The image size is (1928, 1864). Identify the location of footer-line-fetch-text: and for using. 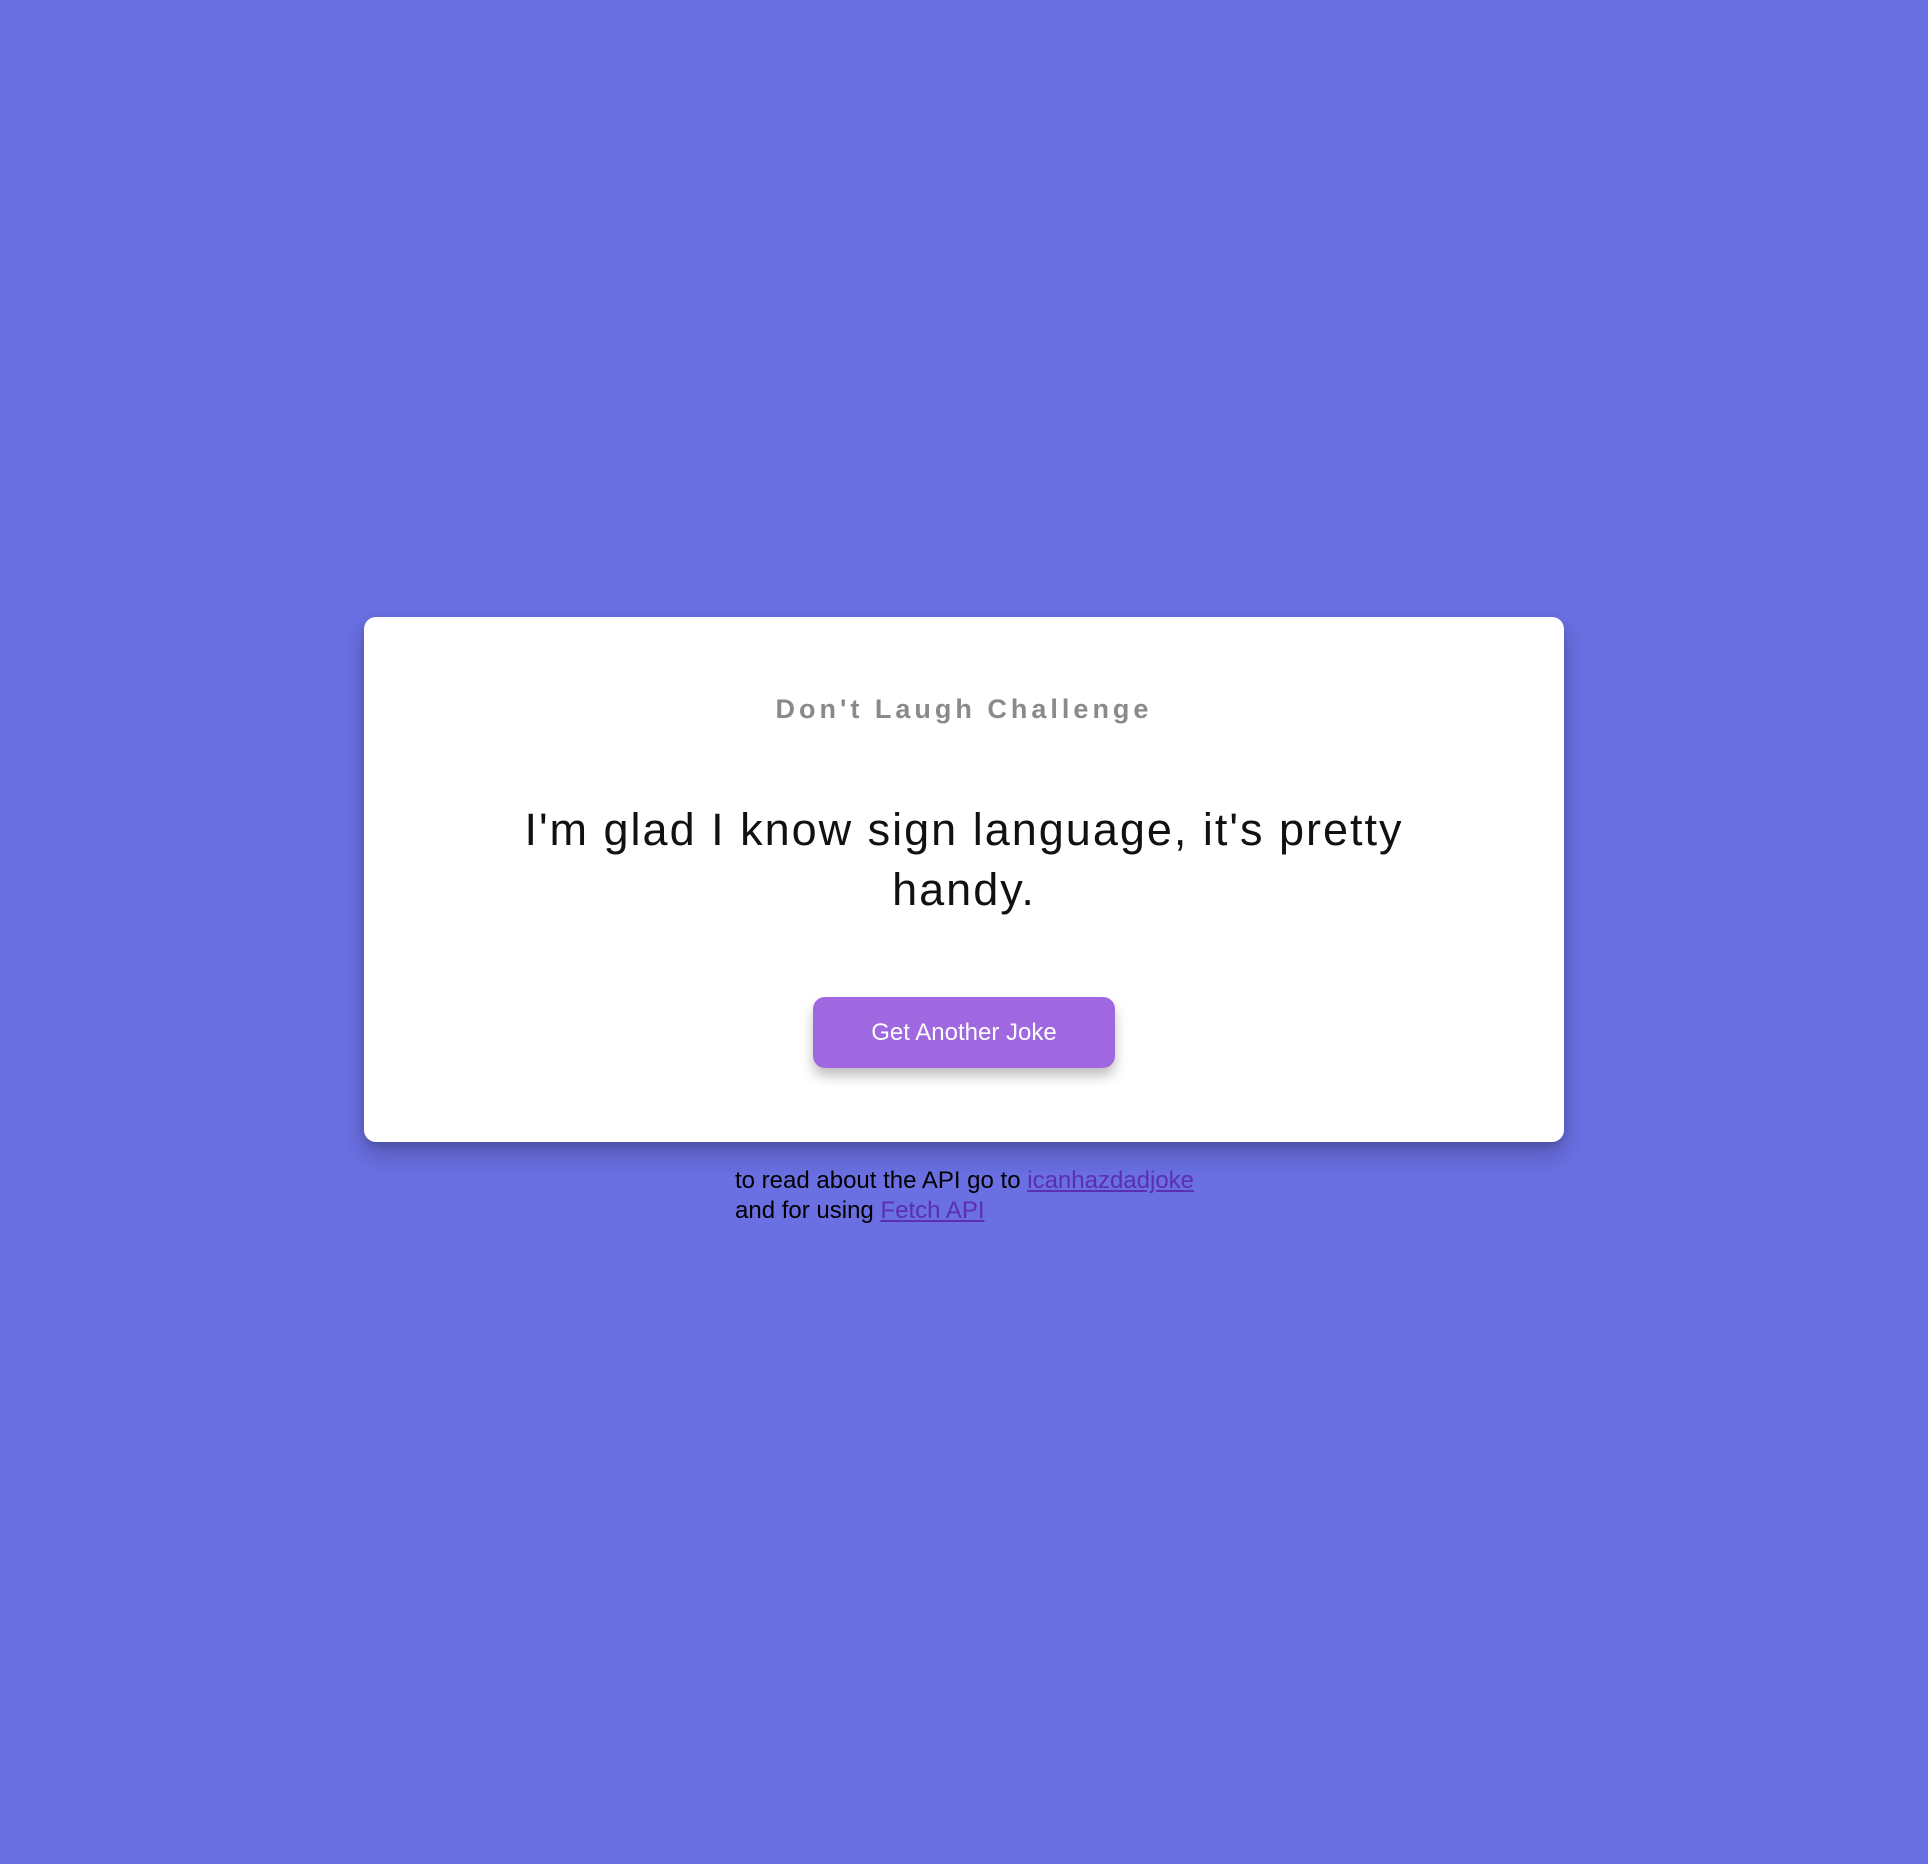
(804, 1210).